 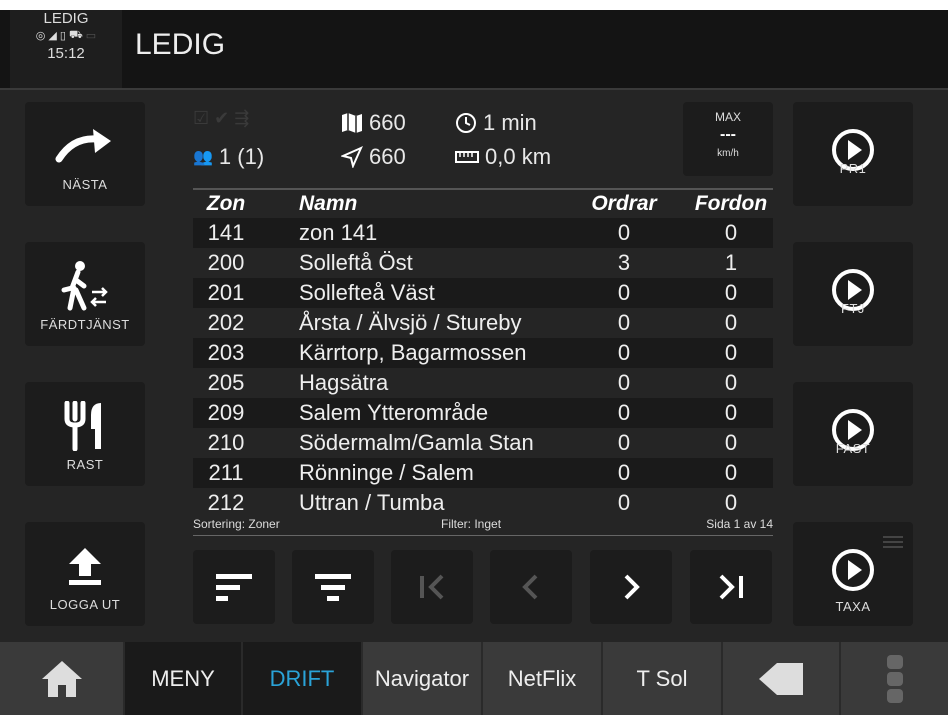 I want to click on pr1-button: PR1, so click(x=853, y=154).